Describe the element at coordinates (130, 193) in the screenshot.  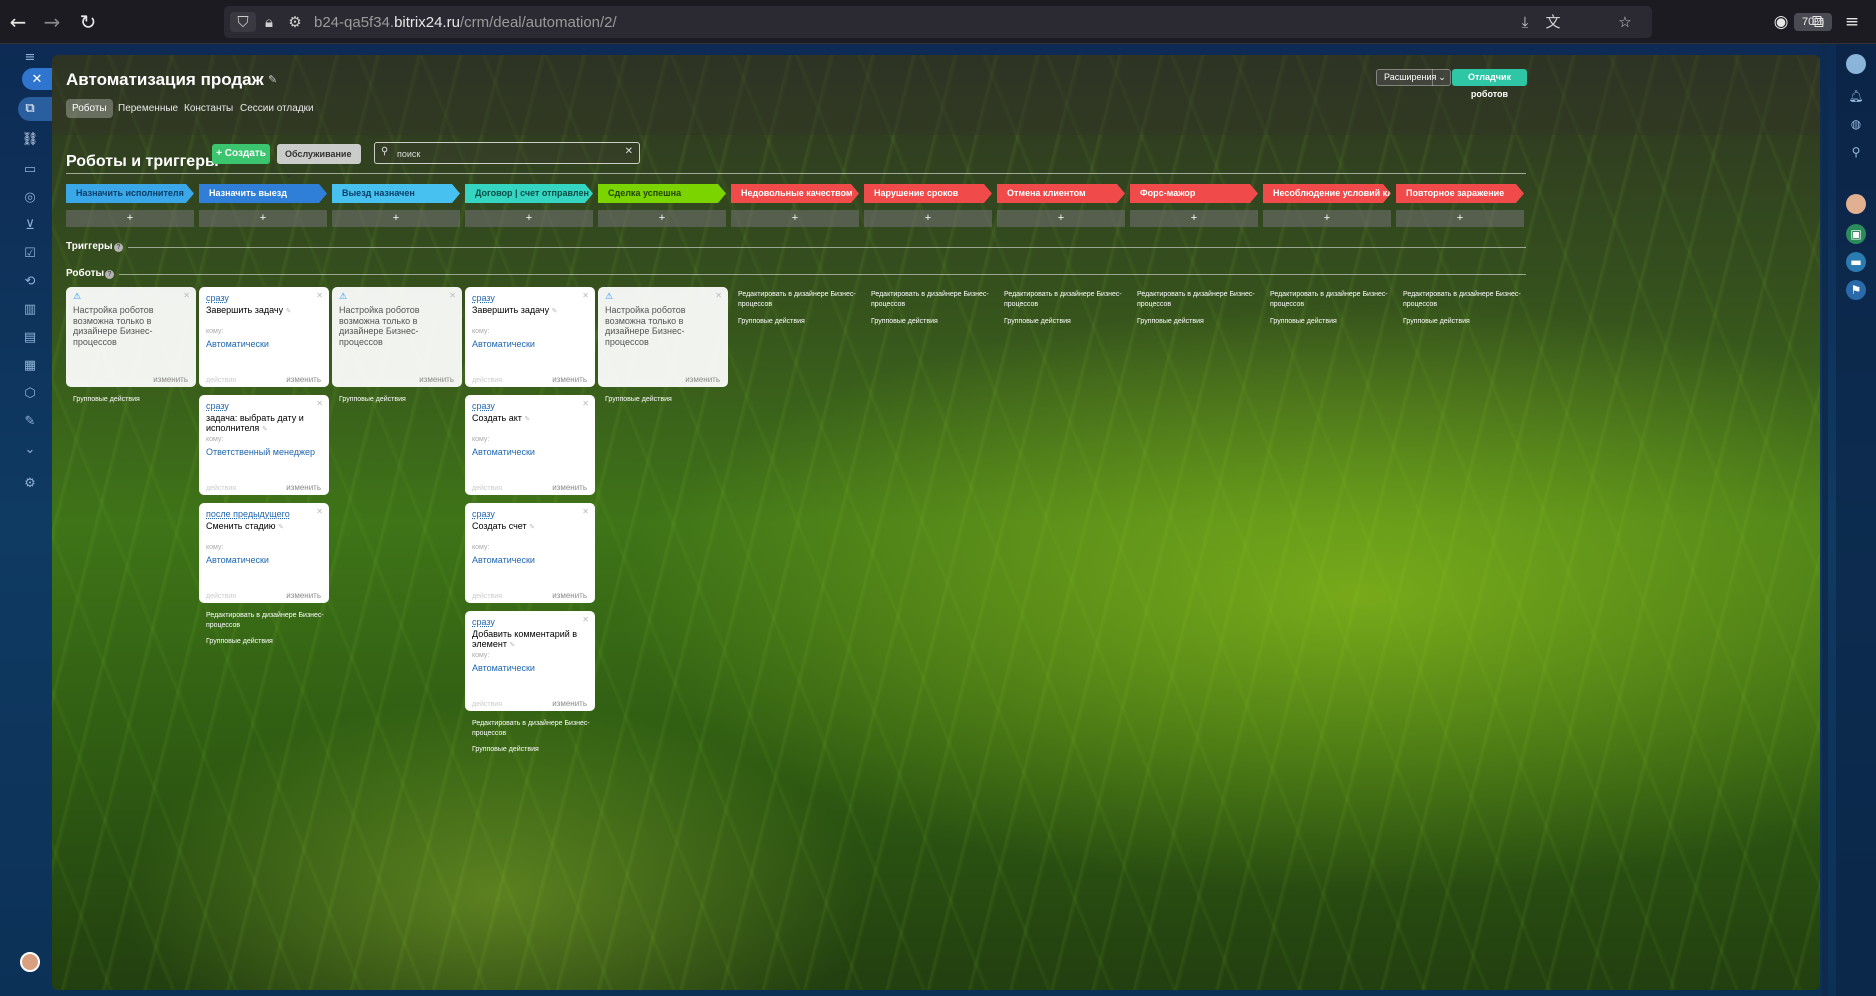
I see `stage-header: Назначить исполнителя` at that location.